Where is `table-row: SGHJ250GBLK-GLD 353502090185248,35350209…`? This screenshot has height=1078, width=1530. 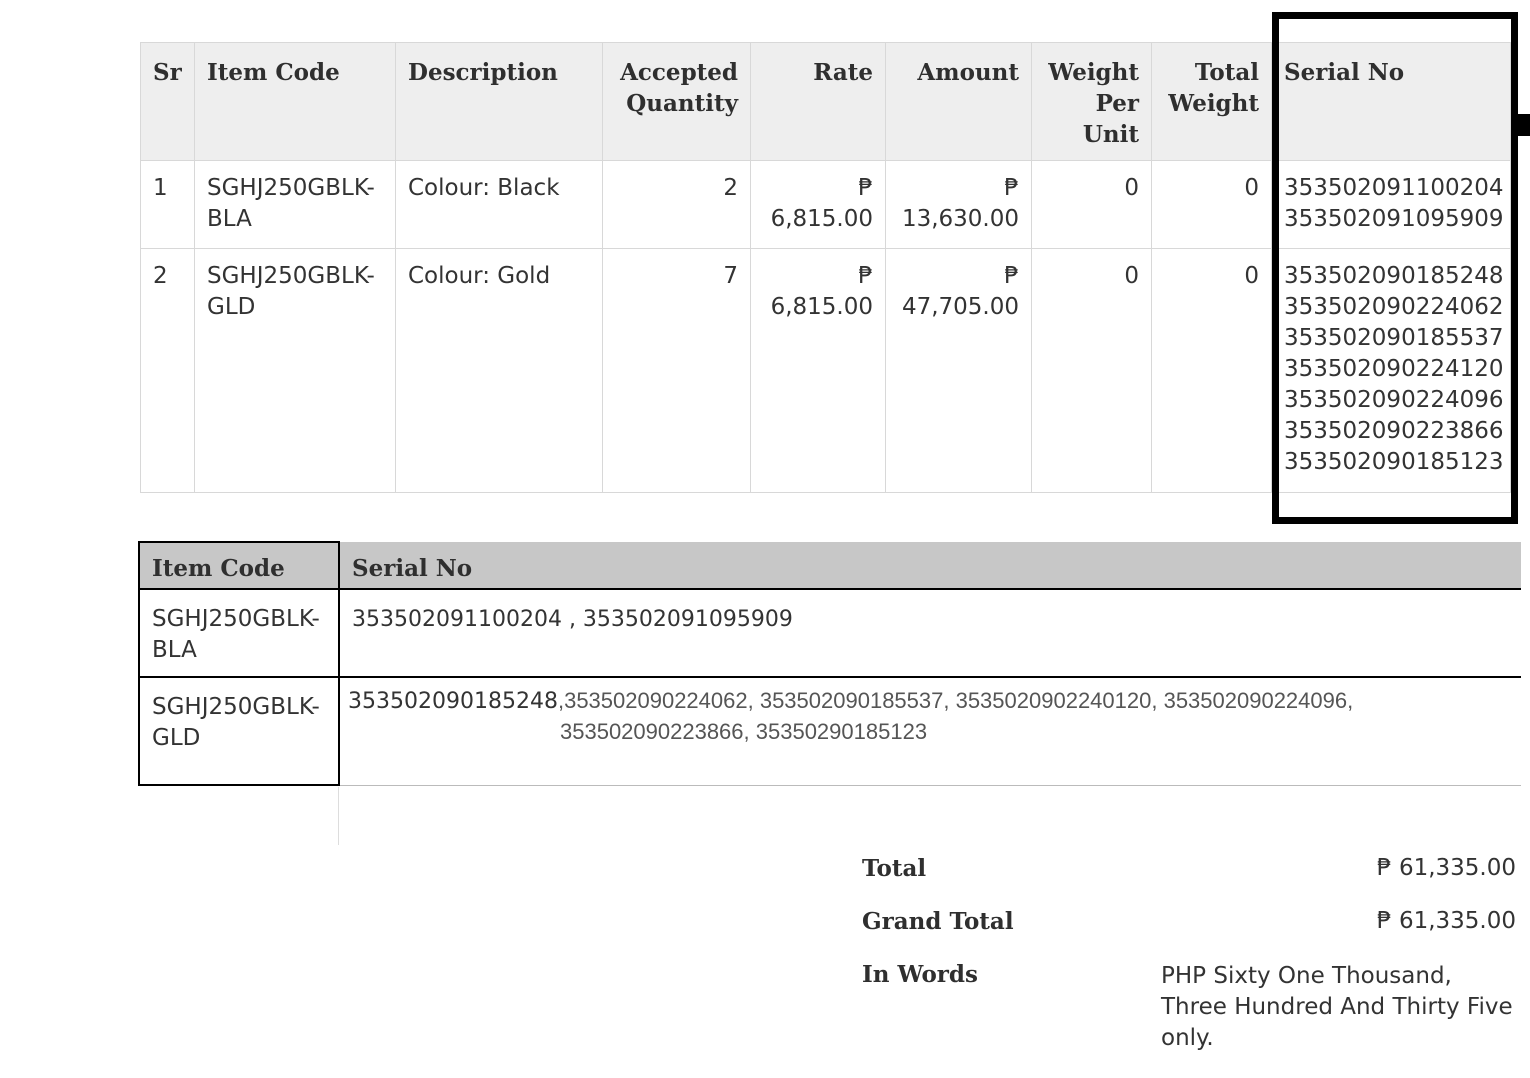 table-row: SGHJ250GBLK-GLD 353502090185248,35350209… is located at coordinates (829, 731).